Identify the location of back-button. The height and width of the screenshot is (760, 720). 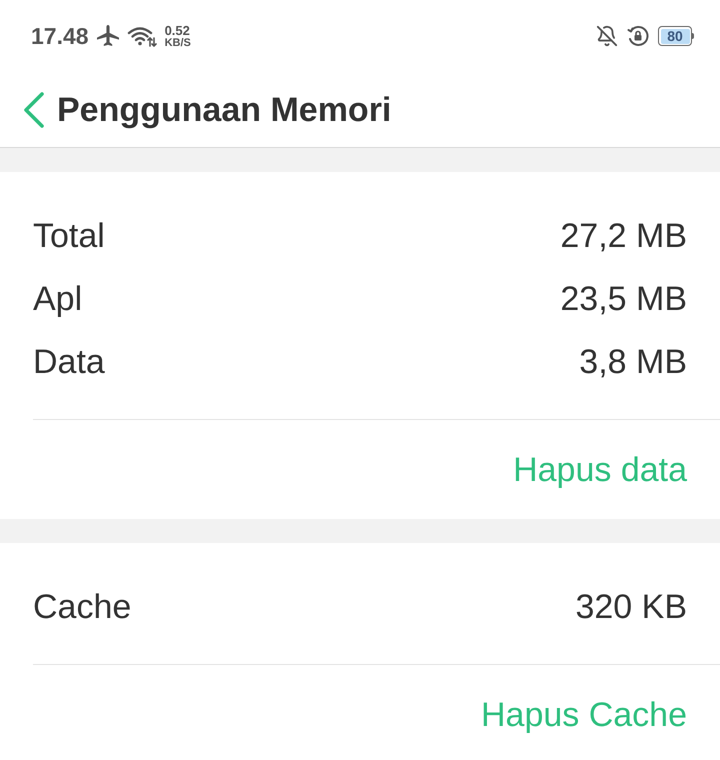
(34, 110).